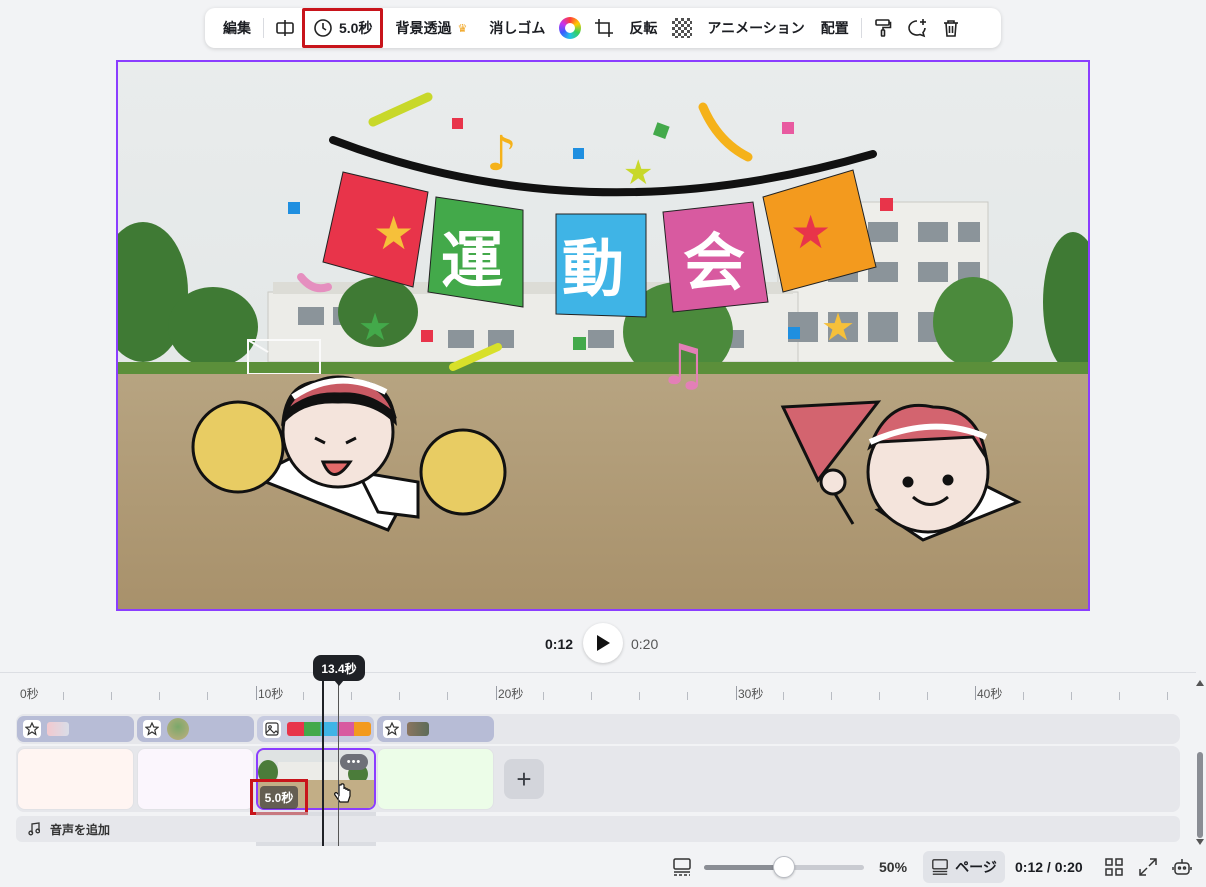 Image resolution: width=1206 pixels, height=887 pixels. I want to click on add-page-button: +, so click(524, 779).